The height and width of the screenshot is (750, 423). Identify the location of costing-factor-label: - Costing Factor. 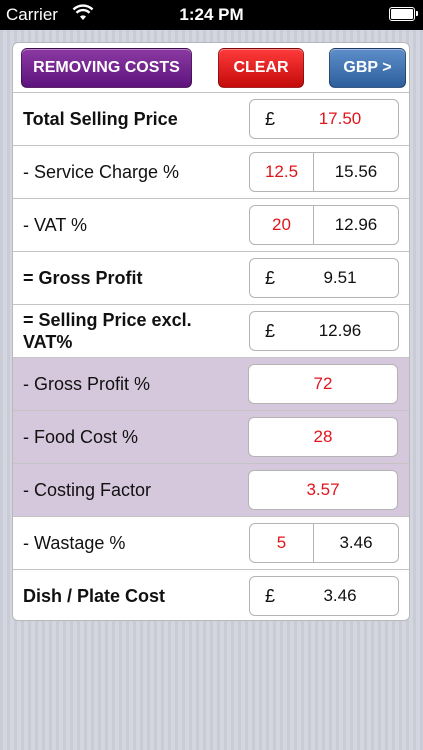
(87, 489).